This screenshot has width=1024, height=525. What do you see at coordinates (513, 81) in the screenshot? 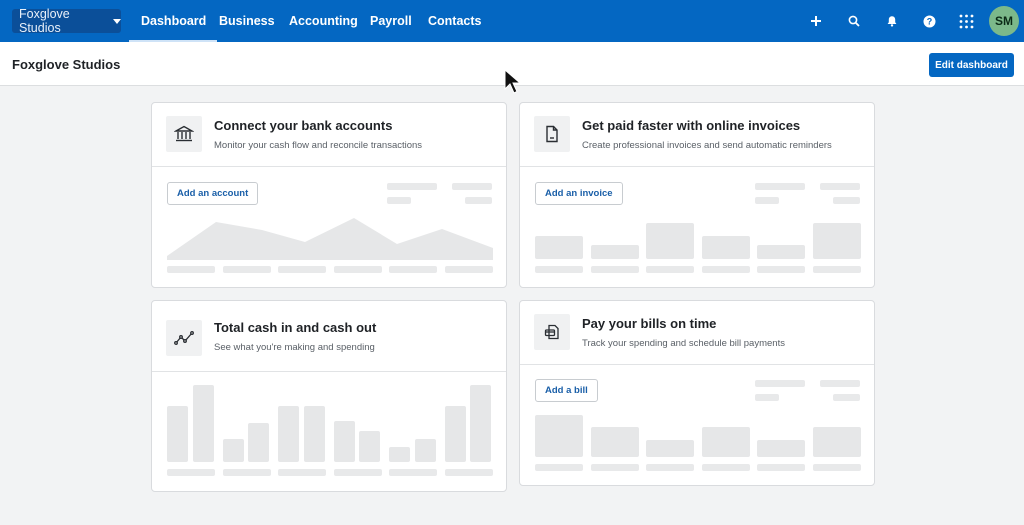
I see `mouse-cursor-icon` at bounding box center [513, 81].